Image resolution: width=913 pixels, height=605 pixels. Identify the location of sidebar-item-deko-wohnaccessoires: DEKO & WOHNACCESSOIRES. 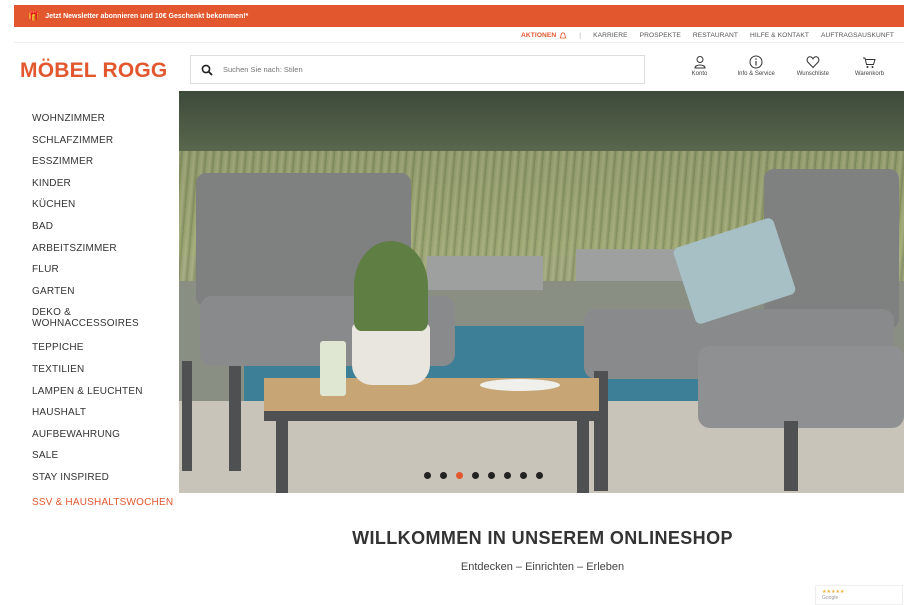
(105, 325).